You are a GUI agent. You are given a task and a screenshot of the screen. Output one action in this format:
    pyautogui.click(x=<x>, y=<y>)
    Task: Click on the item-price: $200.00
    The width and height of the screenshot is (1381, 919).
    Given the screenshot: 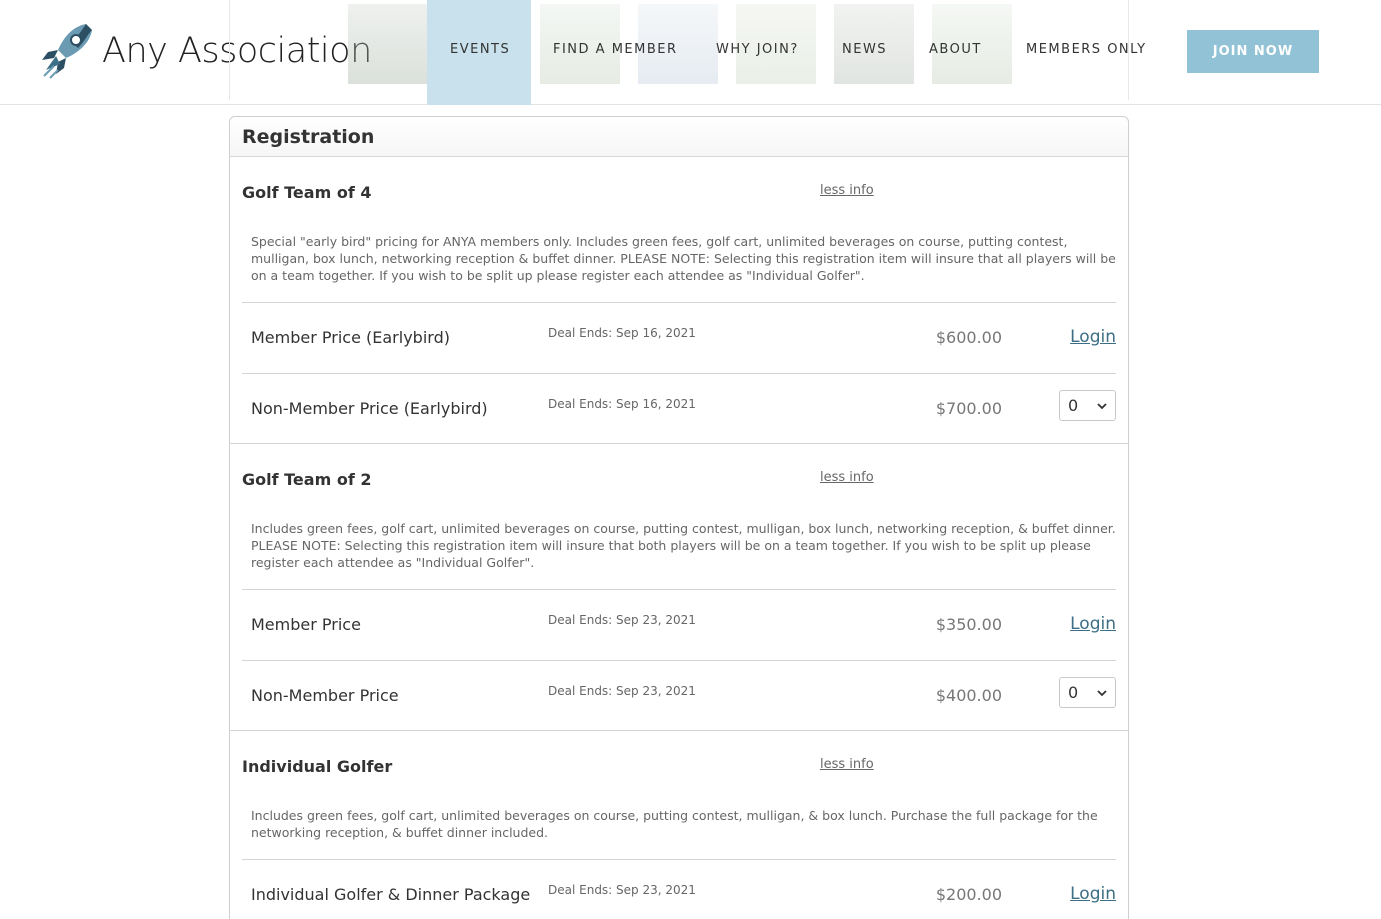 What is the action you would take?
    pyautogui.click(x=968, y=894)
    